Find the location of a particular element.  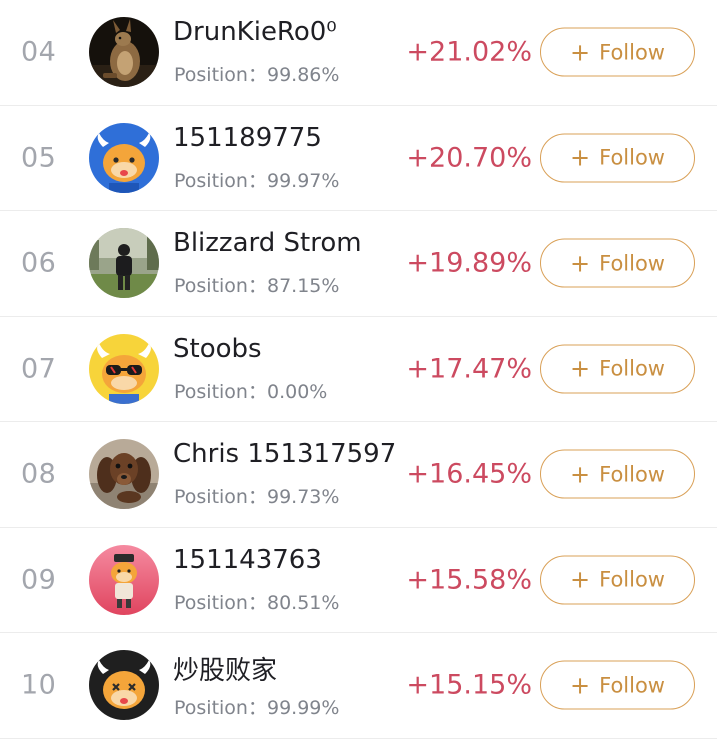

bull-cartoon-avatar-dark is located at coordinates (124, 685).